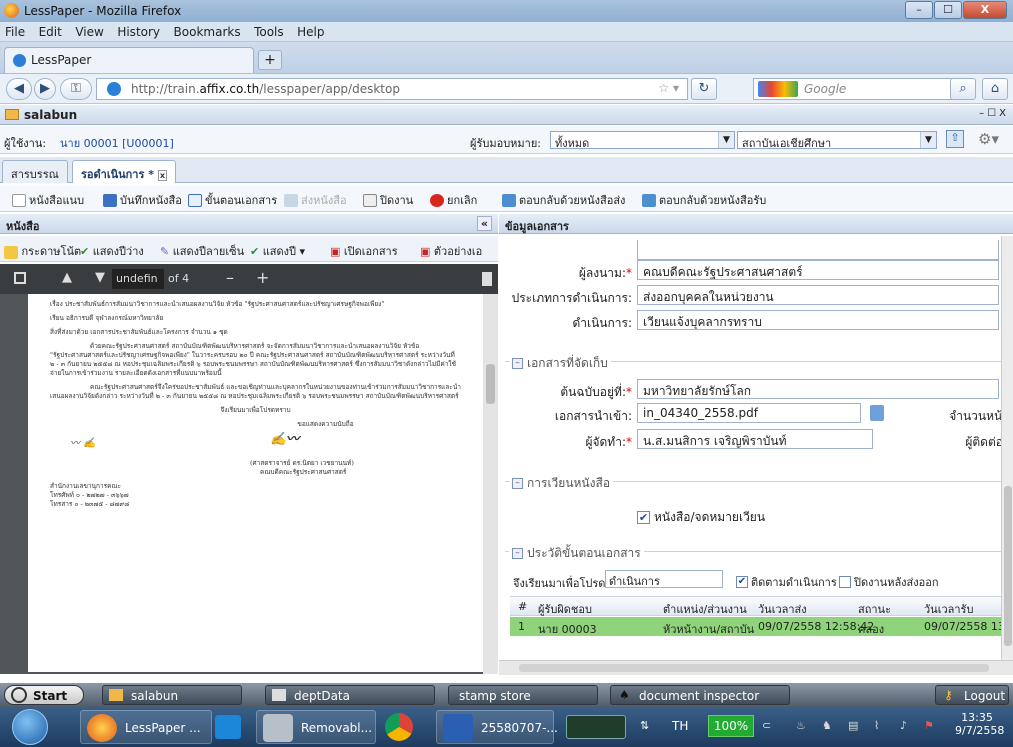 This screenshot has width=1013, height=747. What do you see at coordinates (818, 320) in the screenshot?
I see `action-field: เวียนแจ้งบุคลากรทราบ` at bounding box center [818, 320].